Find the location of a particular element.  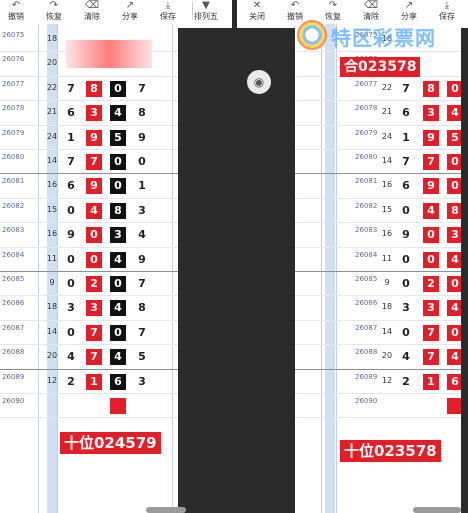

dropdown-button: ▼ 排列五 is located at coordinates (206, 11).